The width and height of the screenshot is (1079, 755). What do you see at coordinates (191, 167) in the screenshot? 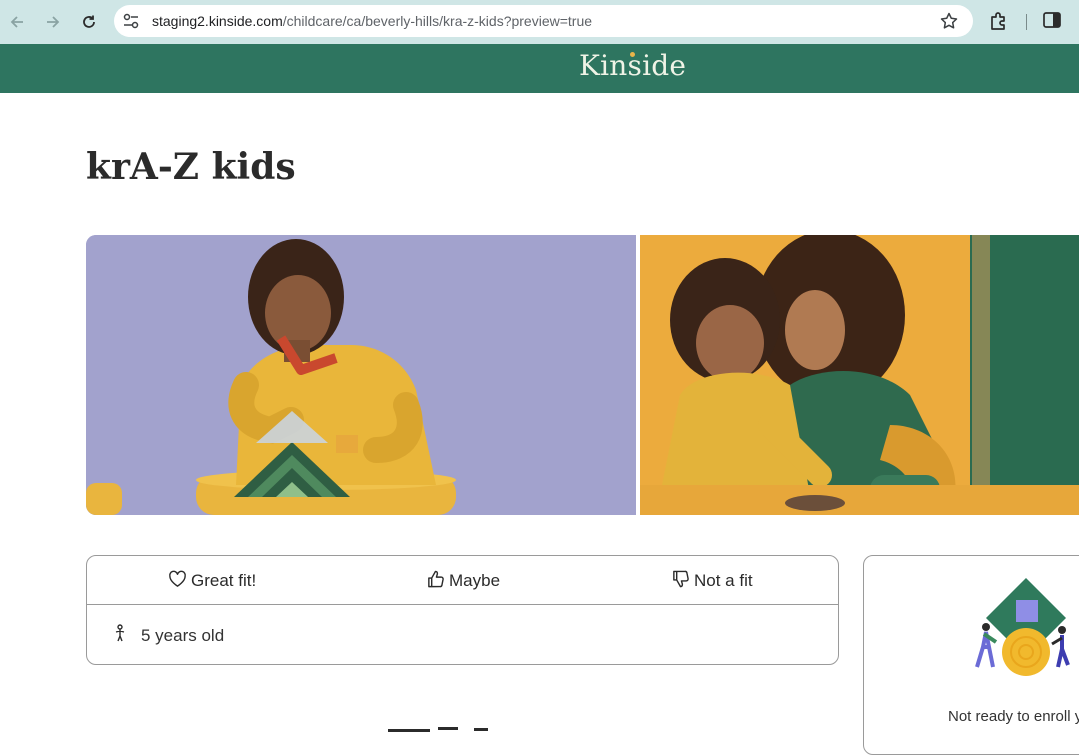
I see `page-title: krA-Z kids` at bounding box center [191, 167].